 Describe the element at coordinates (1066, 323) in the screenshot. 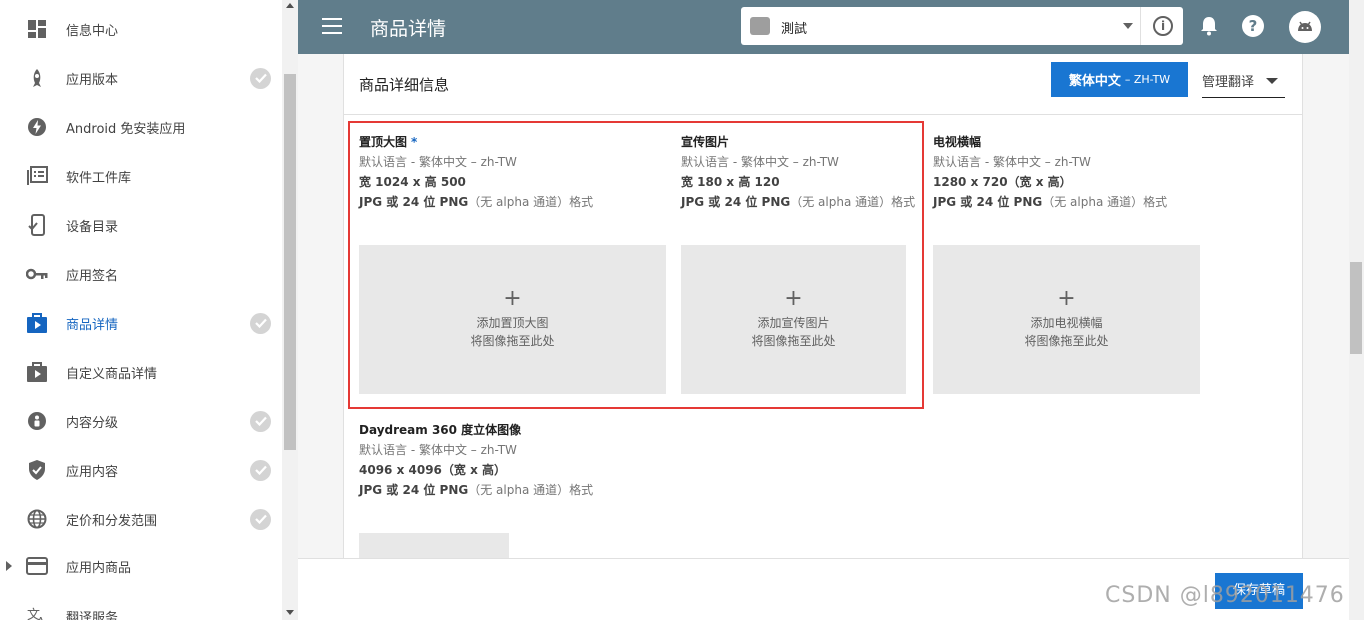

I see `dropzone-add-label: 添加电视横幅` at that location.